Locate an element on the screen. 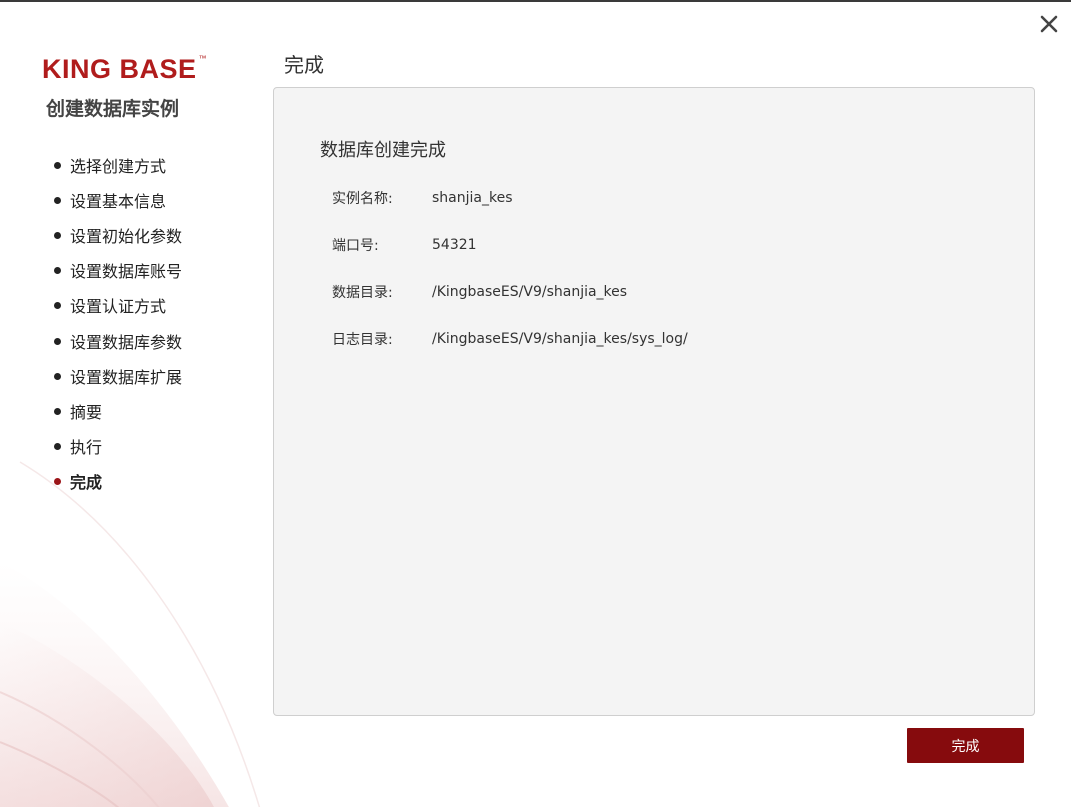 The height and width of the screenshot is (807, 1071). step-db-account: 设置数据库账号 is located at coordinates (118, 270).